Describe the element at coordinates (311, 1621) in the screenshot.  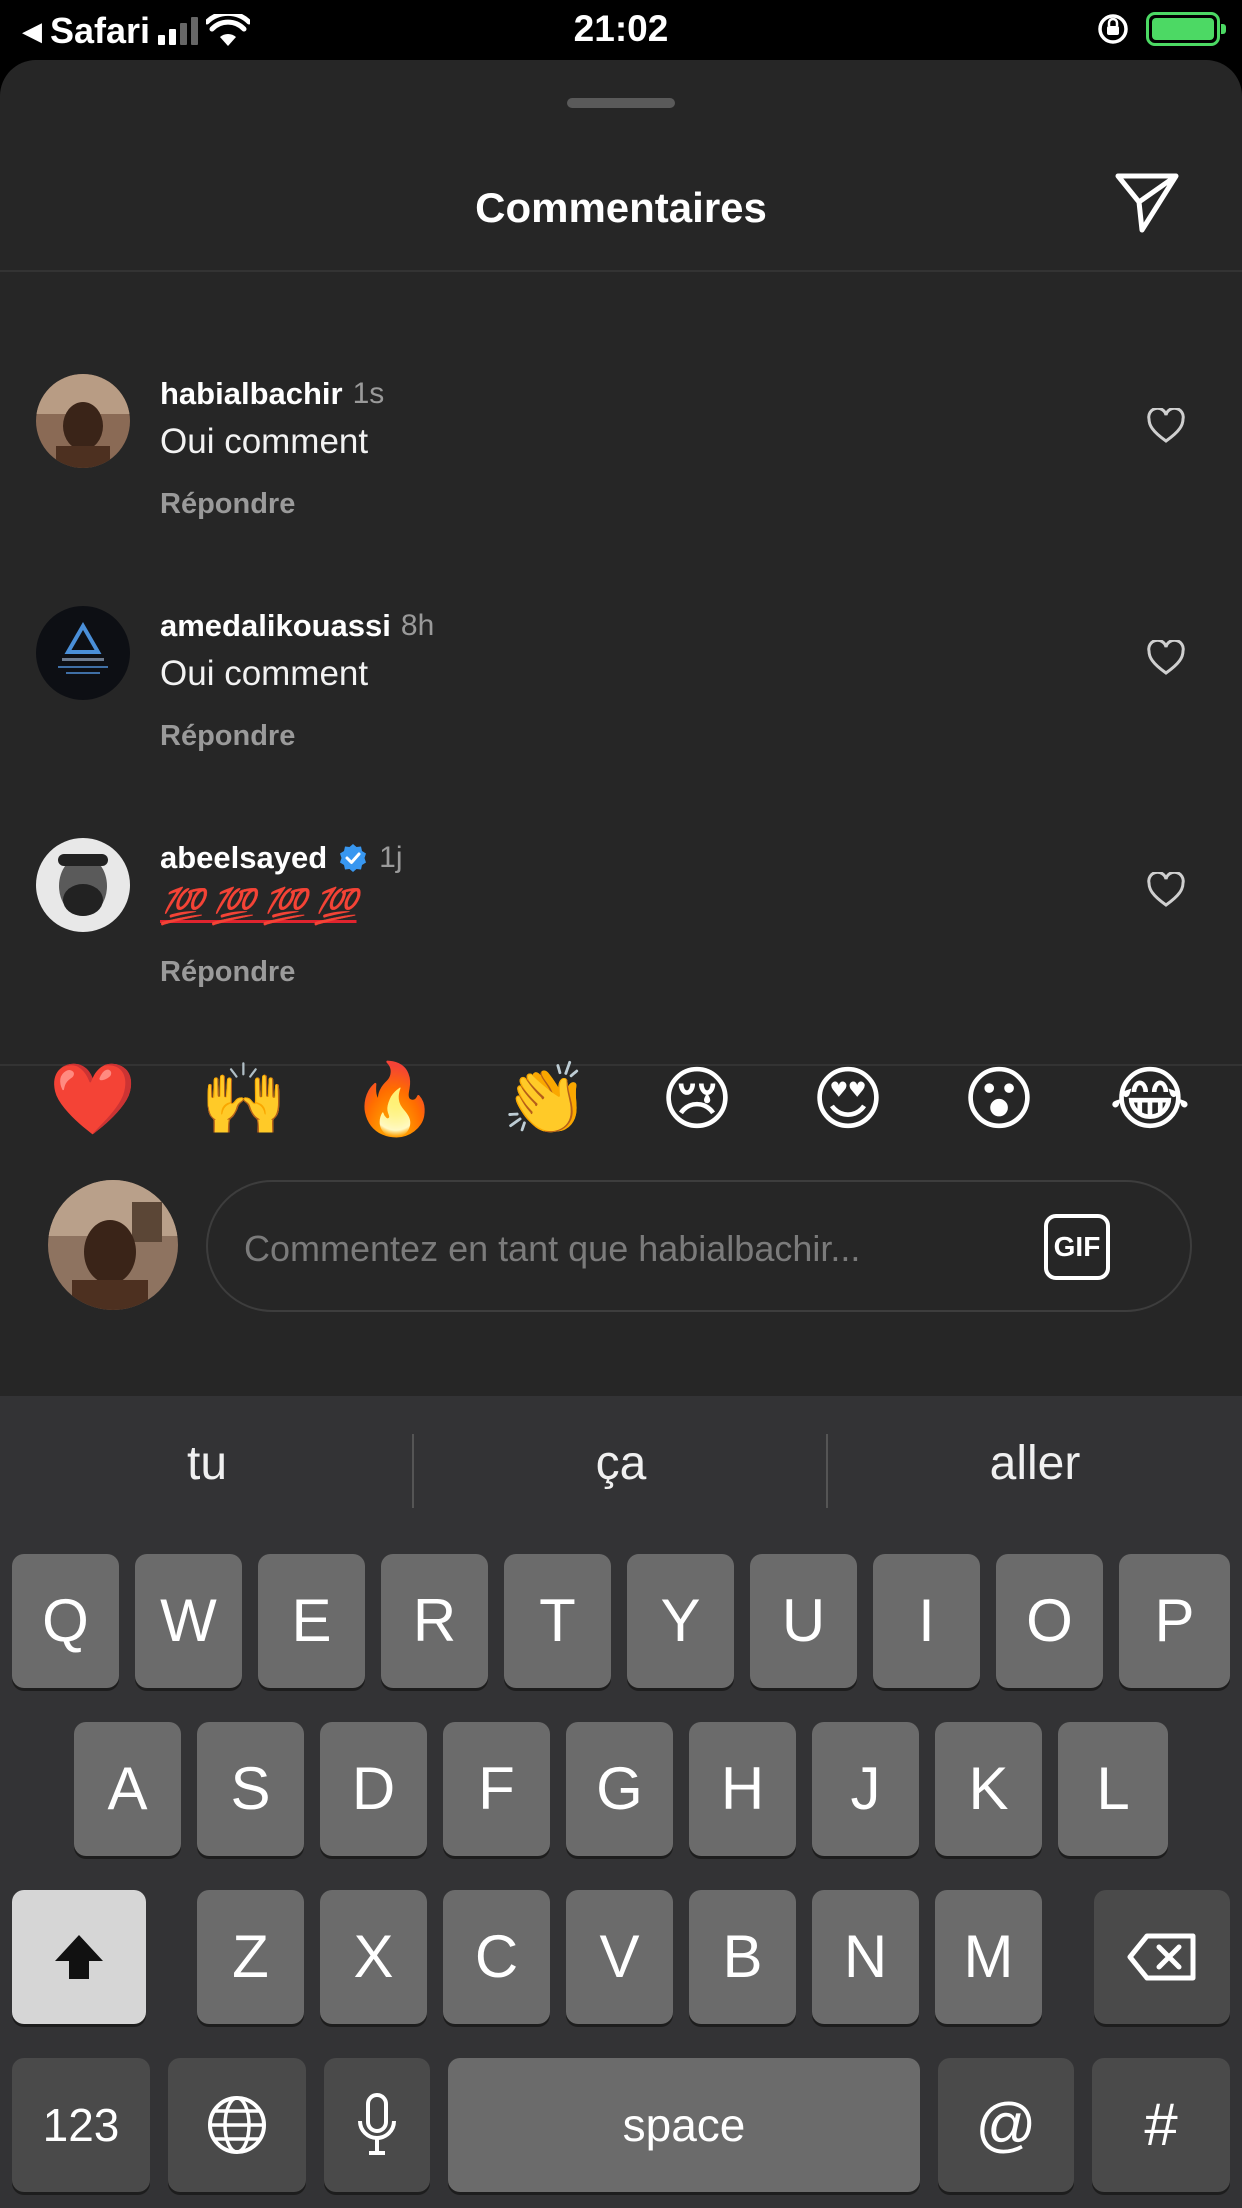
I see `key-e: E` at that location.